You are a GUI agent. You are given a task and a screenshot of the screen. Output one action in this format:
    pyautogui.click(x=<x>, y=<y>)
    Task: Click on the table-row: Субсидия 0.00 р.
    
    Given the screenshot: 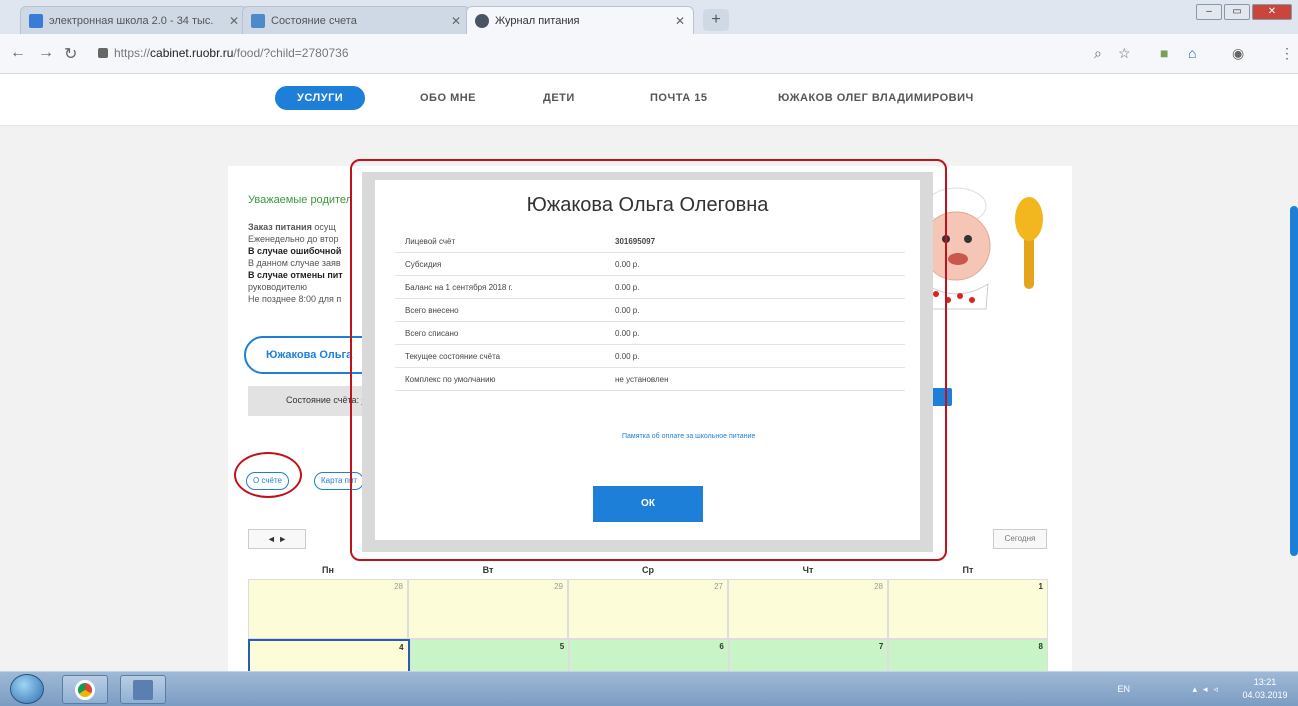 What is the action you would take?
    pyautogui.click(x=650, y=264)
    